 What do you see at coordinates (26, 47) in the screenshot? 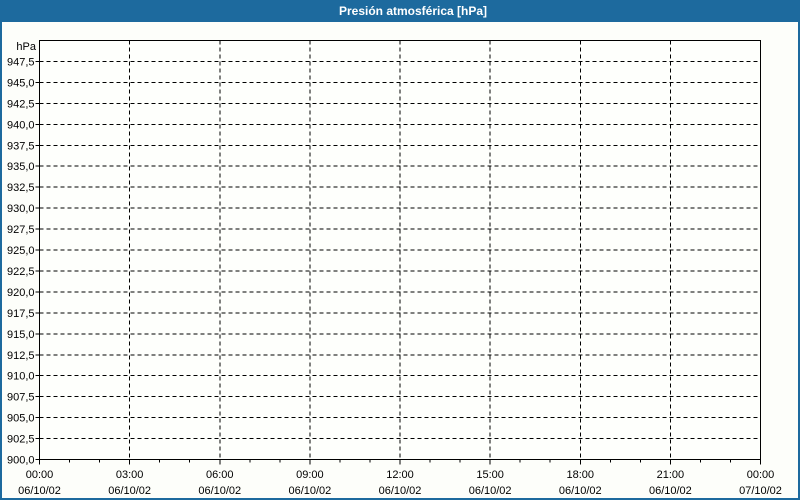
I see `y-axis-unit-label: hPa` at bounding box center [26, 47].